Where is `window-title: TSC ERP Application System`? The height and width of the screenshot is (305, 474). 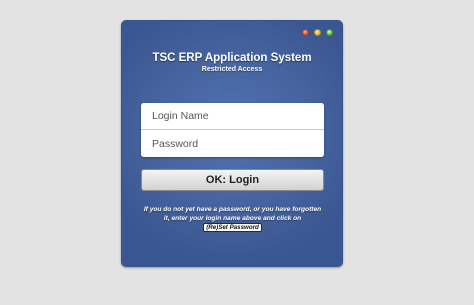
window-title: TSC ERP Application System is located at coordinates (232, 58).